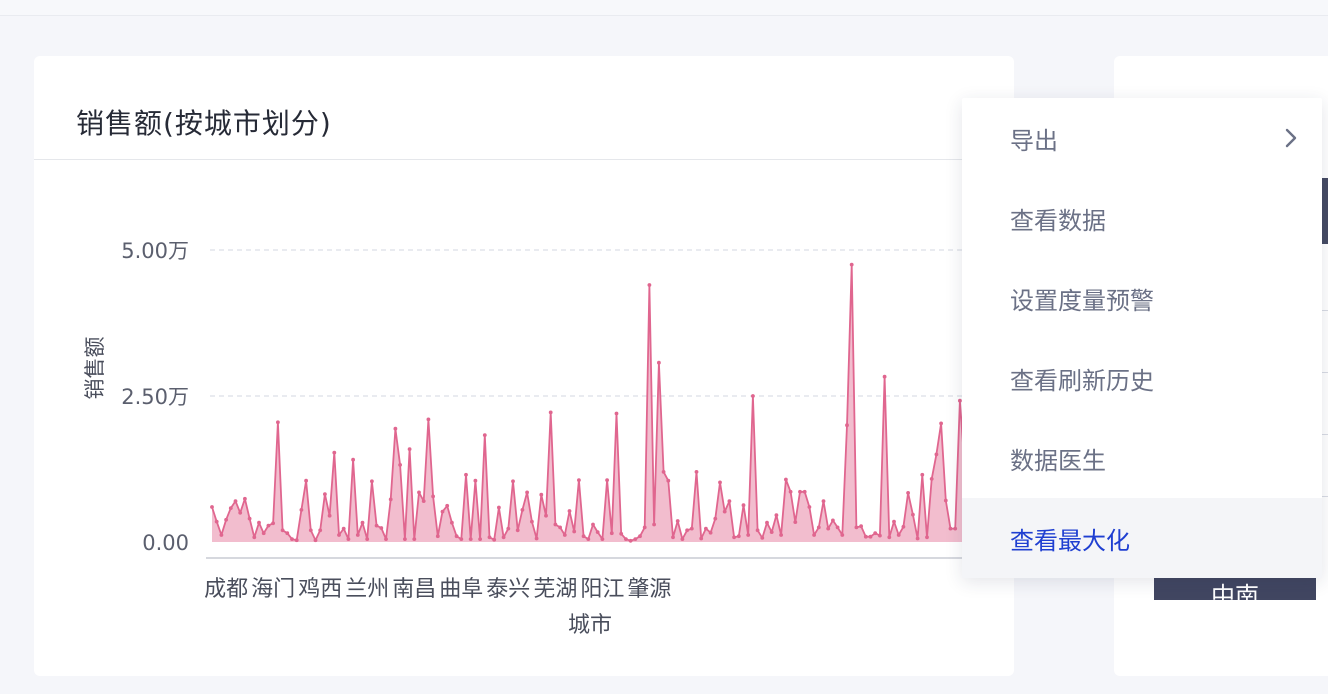 This screenshot has width=1328, height=694. I want to click on menu-item-label: 查看刷新历史, so click(1082, 380).